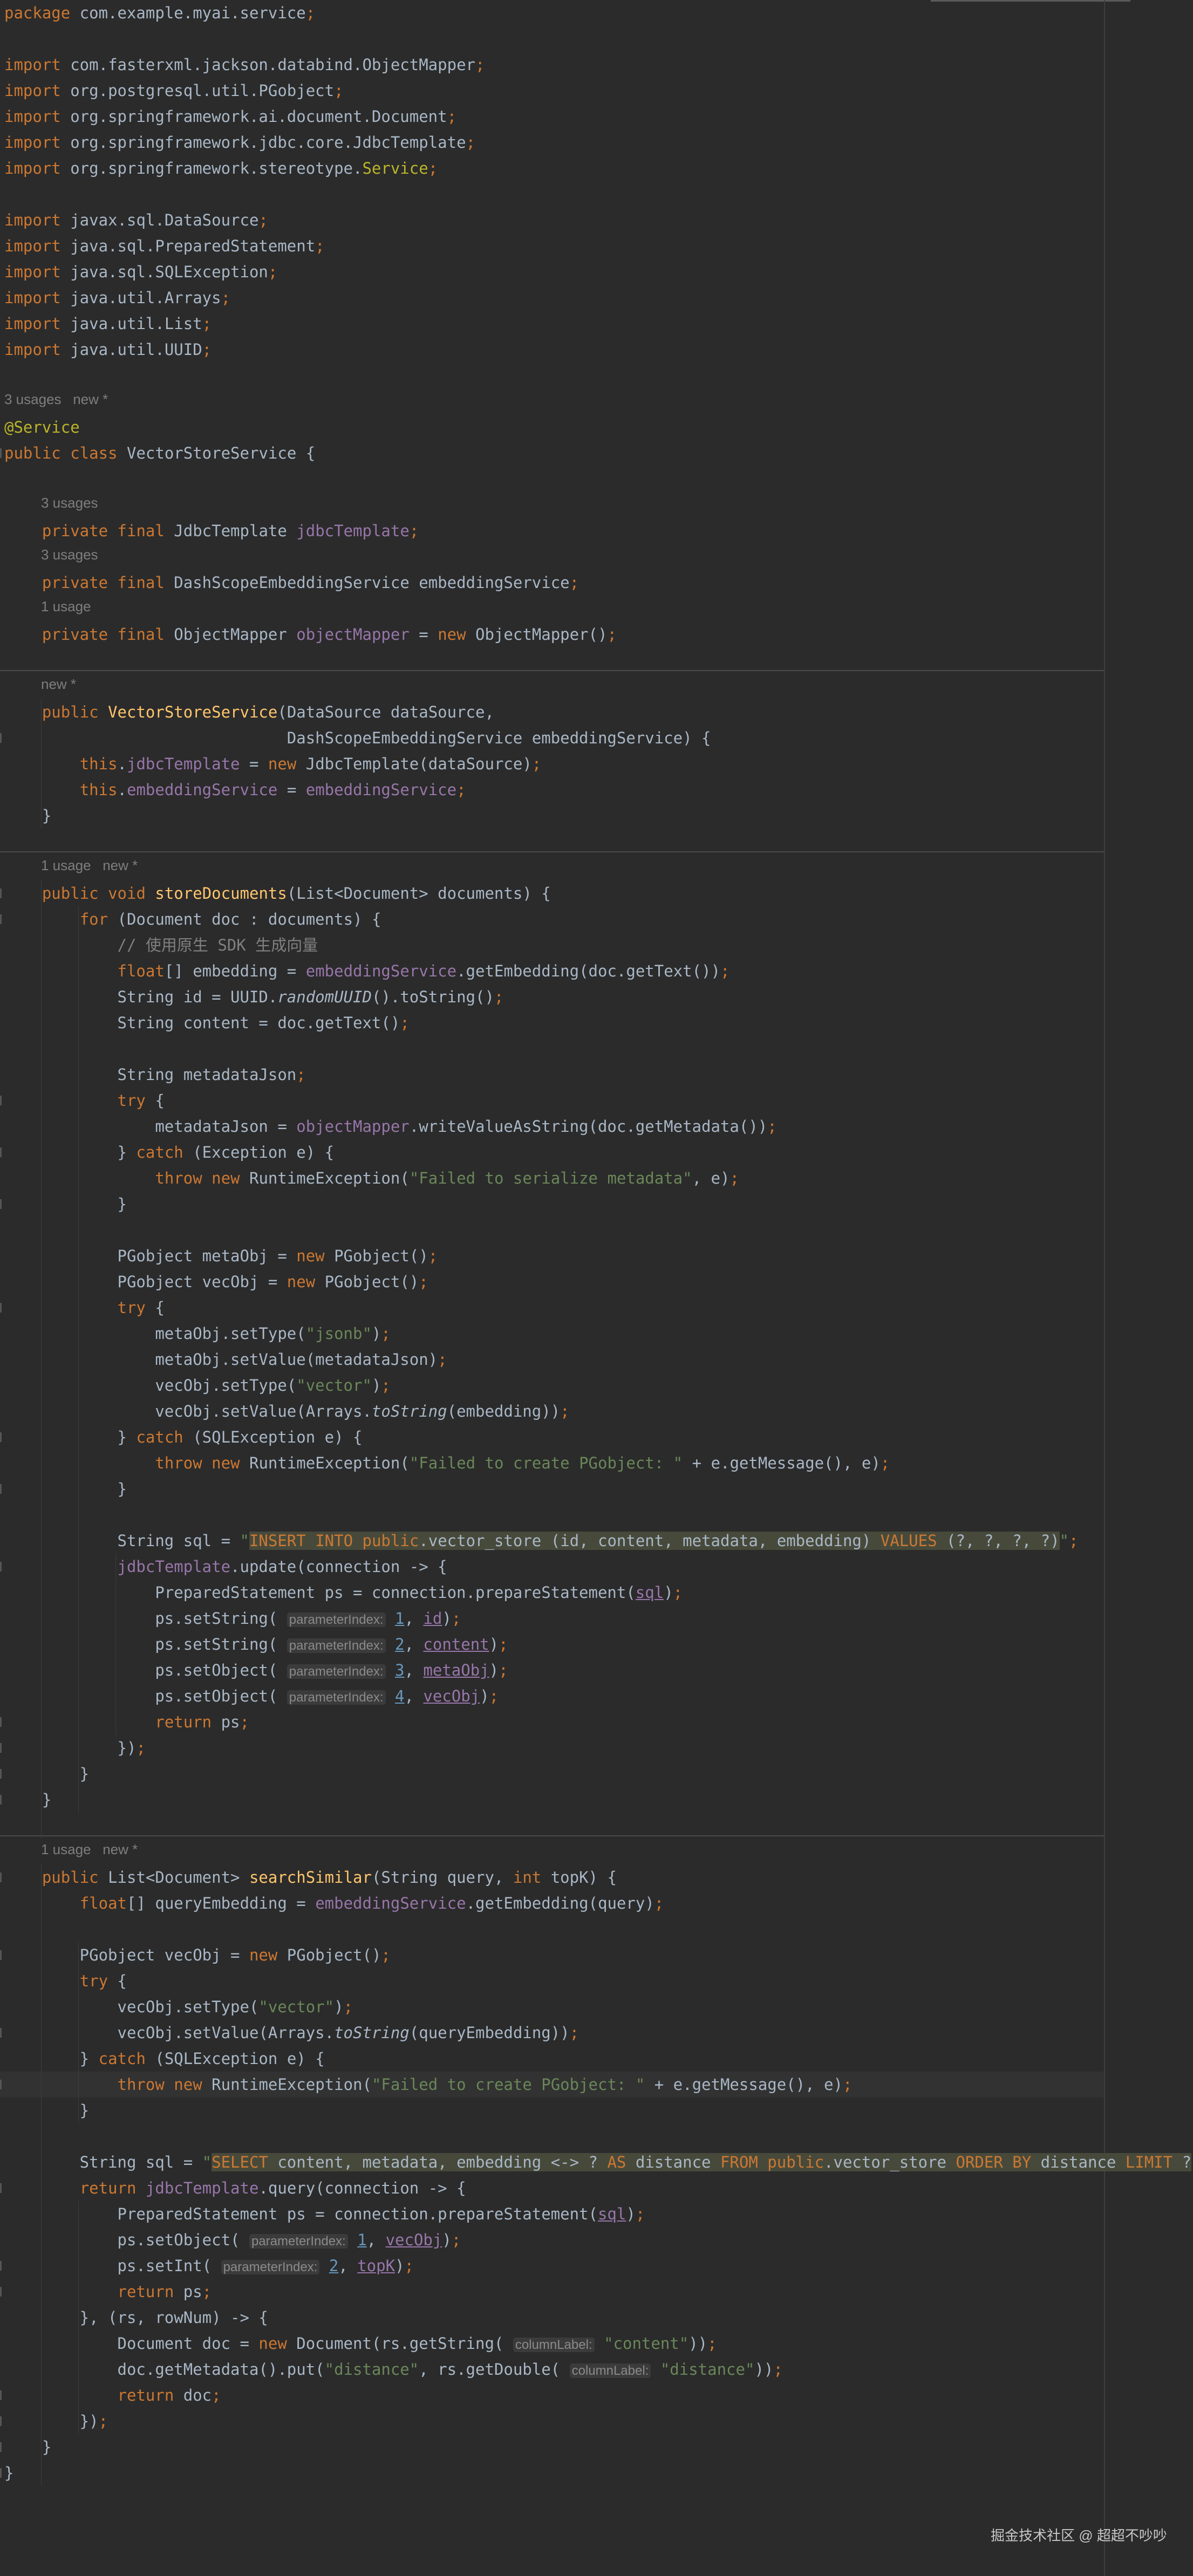  Describe the element at coordinates (170, 1152) in the screenshot. I see `code-line: } catch (Exception e) {` at that location.